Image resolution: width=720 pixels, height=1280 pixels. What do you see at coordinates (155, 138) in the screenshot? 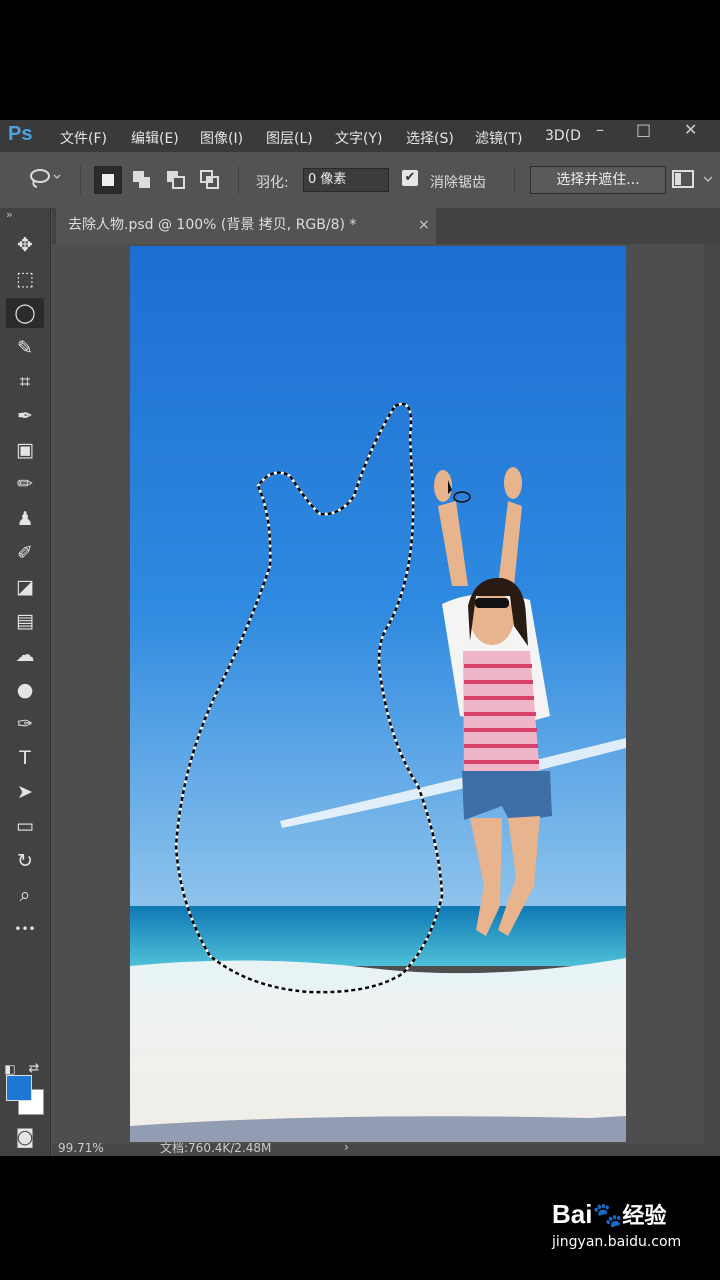
I see `menu-edit: 编辑(E)` at bounding box center [155, 138].